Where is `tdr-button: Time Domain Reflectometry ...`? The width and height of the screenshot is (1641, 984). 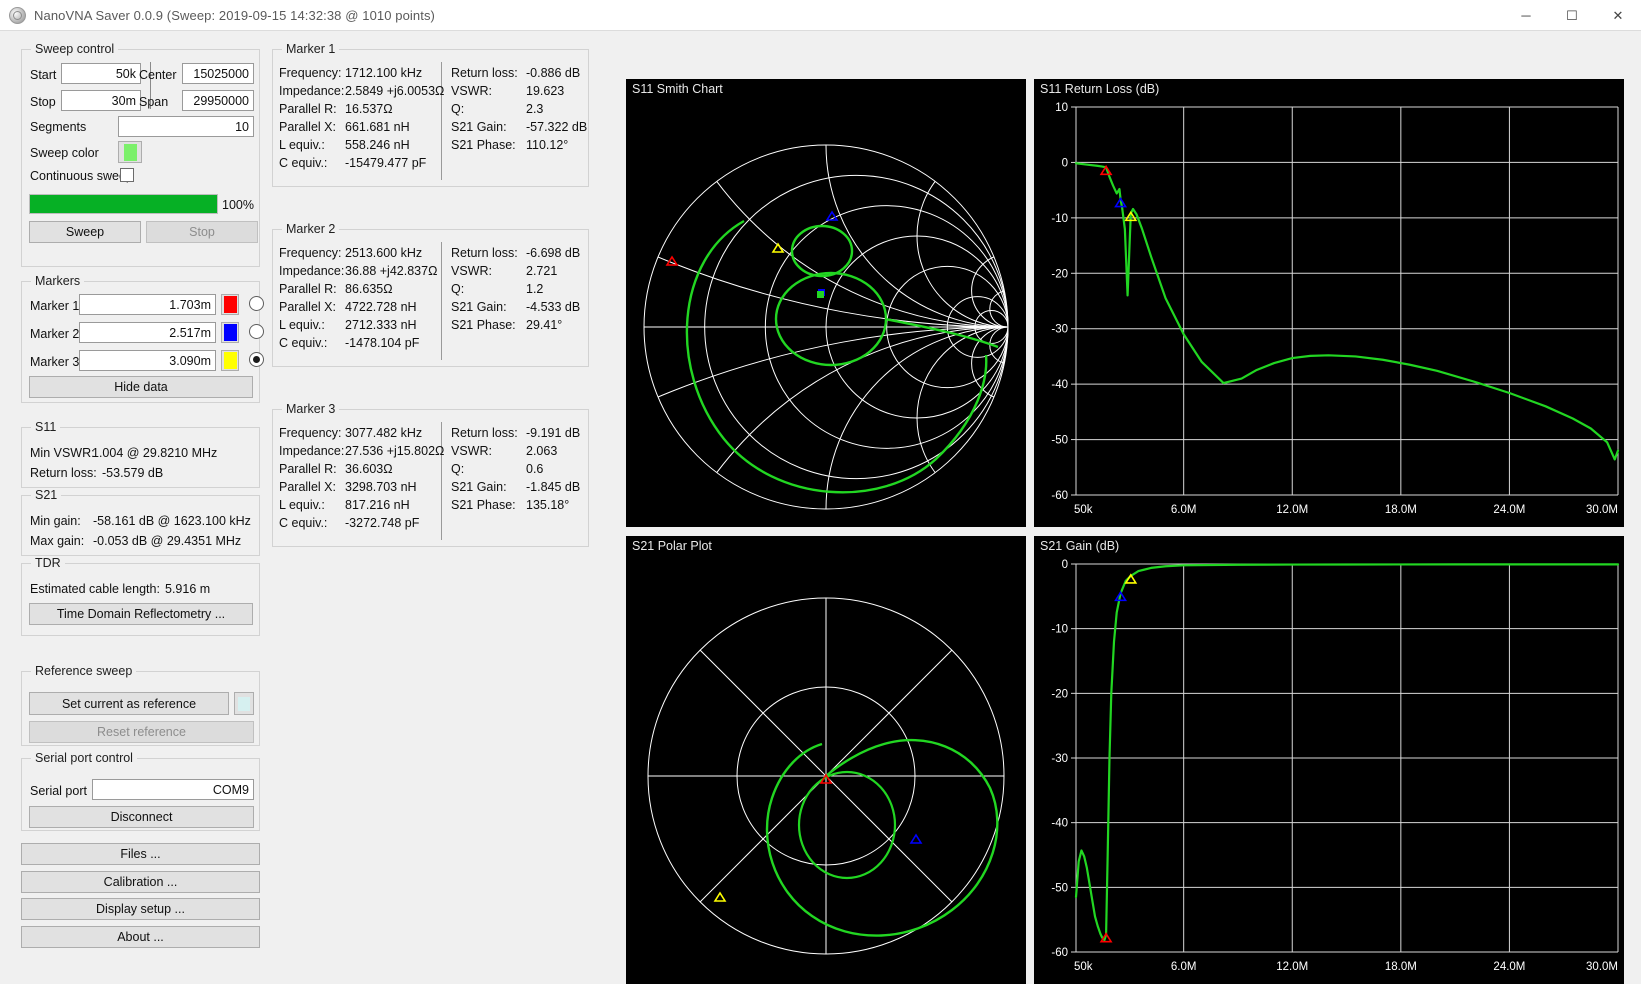
tdr-button: Time Domain Reflectometry ... is located at coordinates (141, 614).